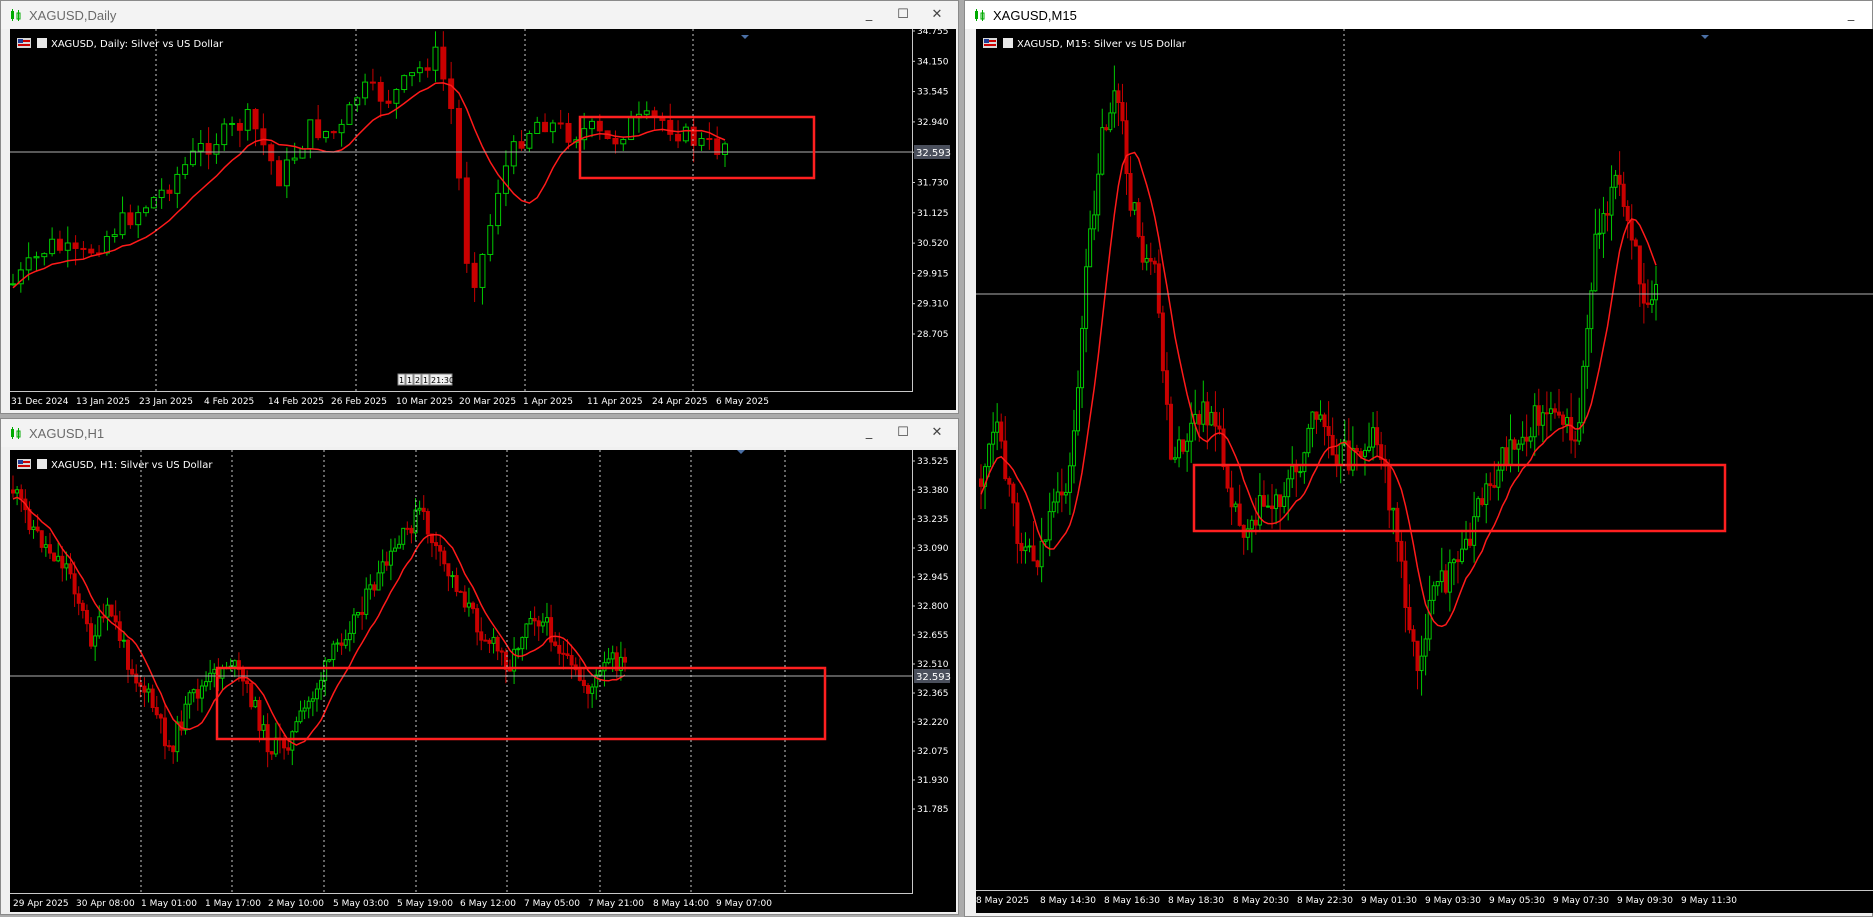 This screenshot has height=917, width=1873. Describe the element at coordinates (1085, 44) in the screenshot. I see `header: XAGUSD, M15: Silver vs US Dollar` at that location.